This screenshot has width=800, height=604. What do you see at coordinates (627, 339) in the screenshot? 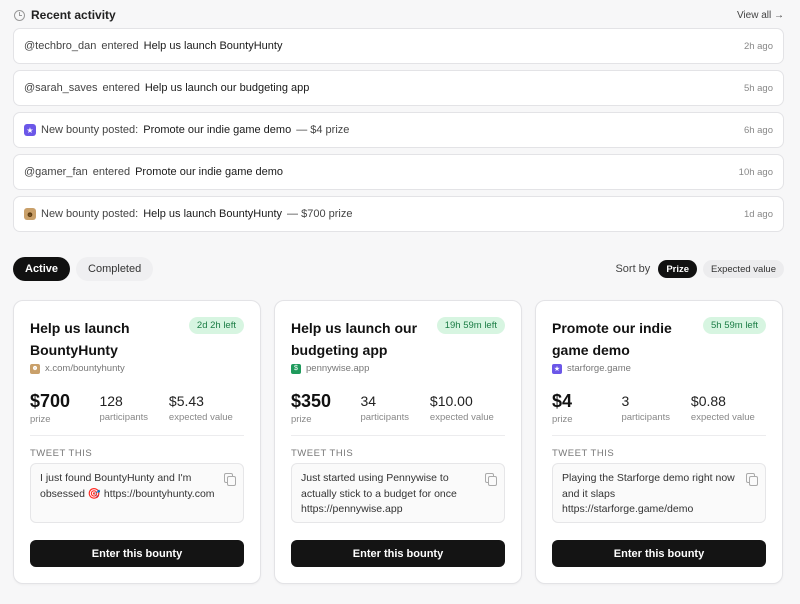
I see `bounty-title: Promote our indie game demo` at bounding box center [627, 339].